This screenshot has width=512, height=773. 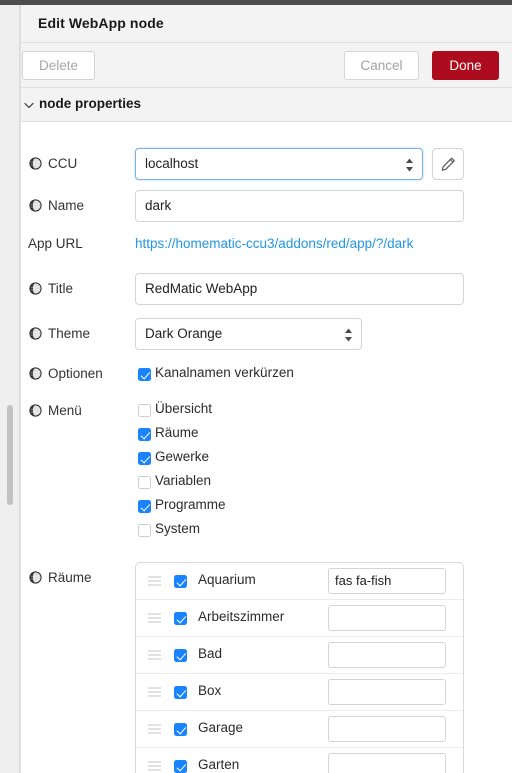 I want to click on theme-select-value: Dark Orange, so click(x=184, y=333).